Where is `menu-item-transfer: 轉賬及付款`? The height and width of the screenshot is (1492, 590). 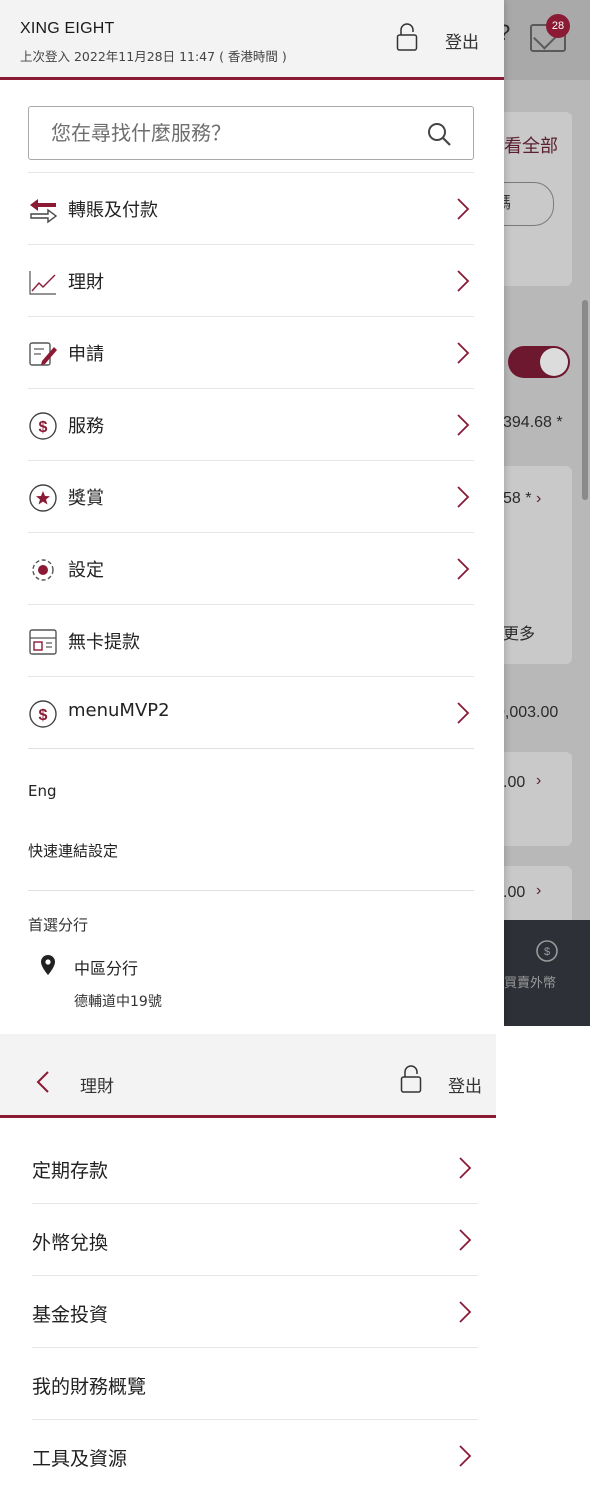 menu-item-transfer: 轉賬及付款 is located at coordinates (251, 208).